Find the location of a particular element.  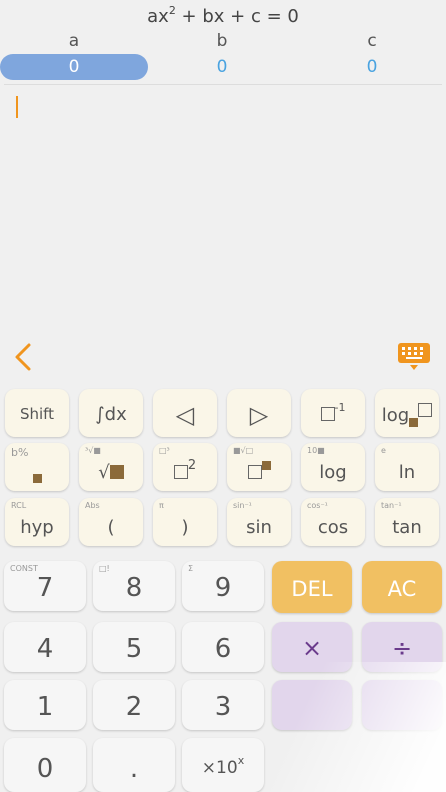

ln-sub-label: e is located at coordinates (383, 450).